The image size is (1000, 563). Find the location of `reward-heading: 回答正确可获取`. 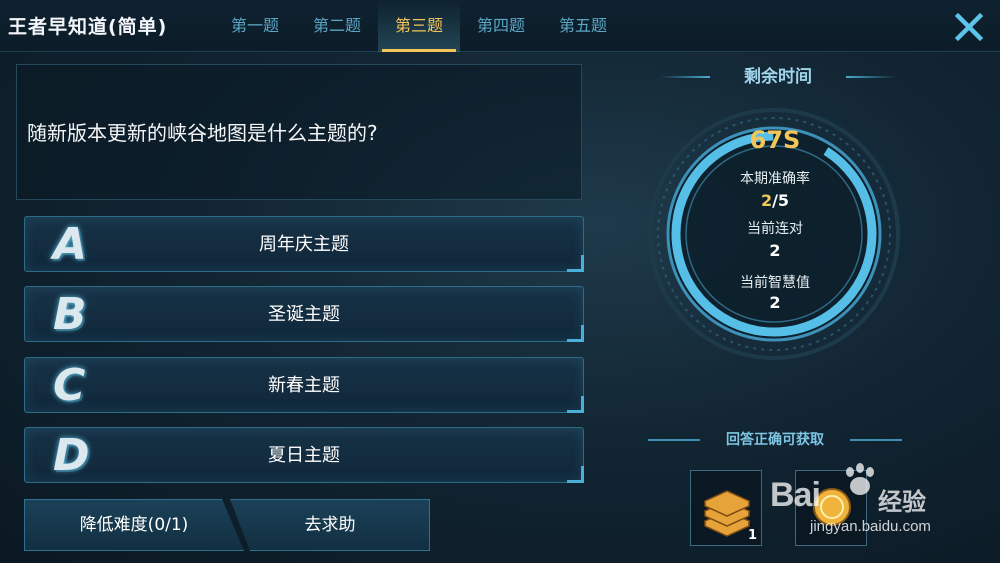

reward-heading: 回答正确可获取 is located at coordinates (775, 440).